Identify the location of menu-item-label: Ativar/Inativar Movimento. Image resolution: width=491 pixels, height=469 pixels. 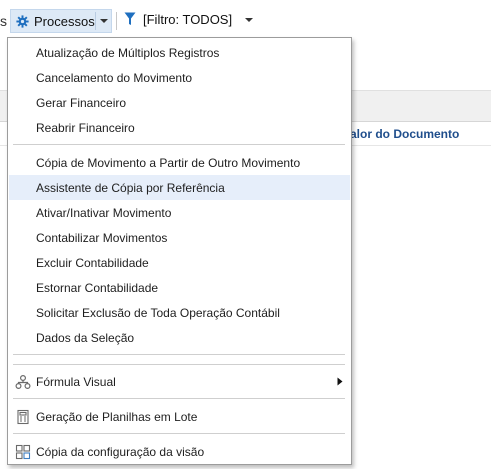
(104, 213).